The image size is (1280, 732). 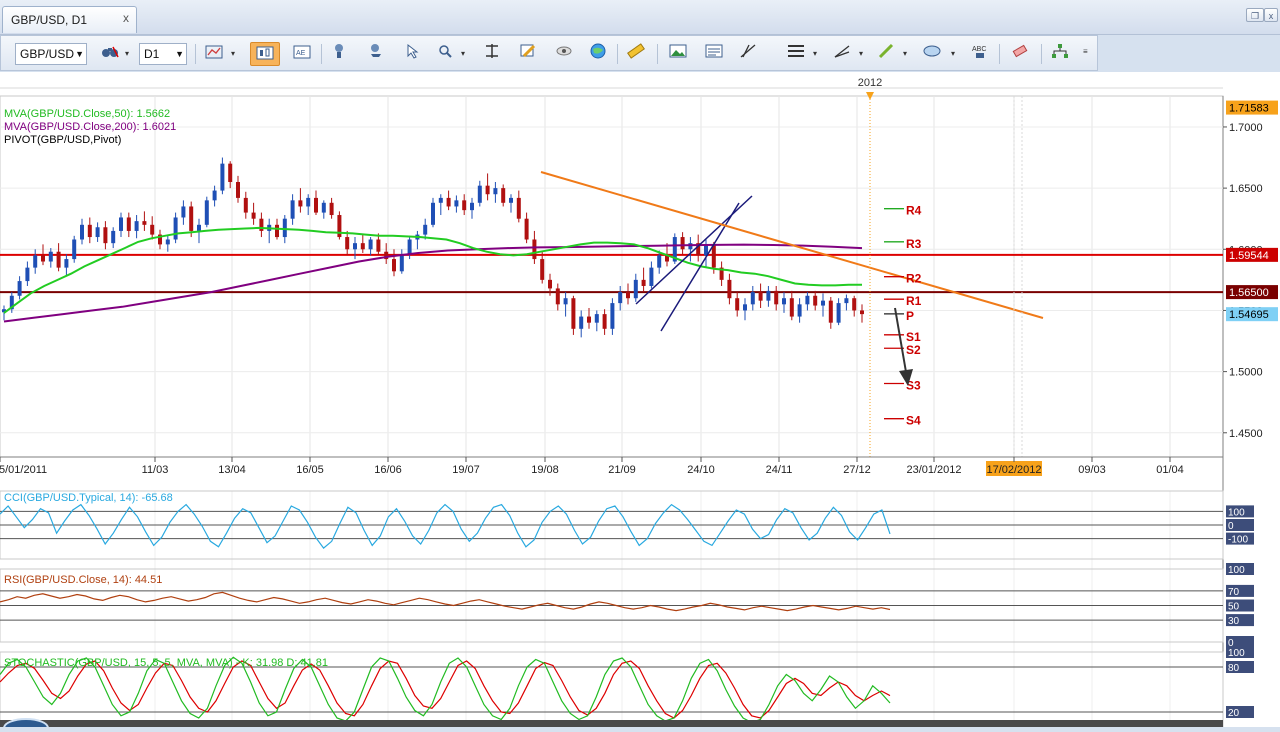 I want to click on legend-pivot: PIVOT(GBP/USD,Pivot), so click(x=62, y=140).